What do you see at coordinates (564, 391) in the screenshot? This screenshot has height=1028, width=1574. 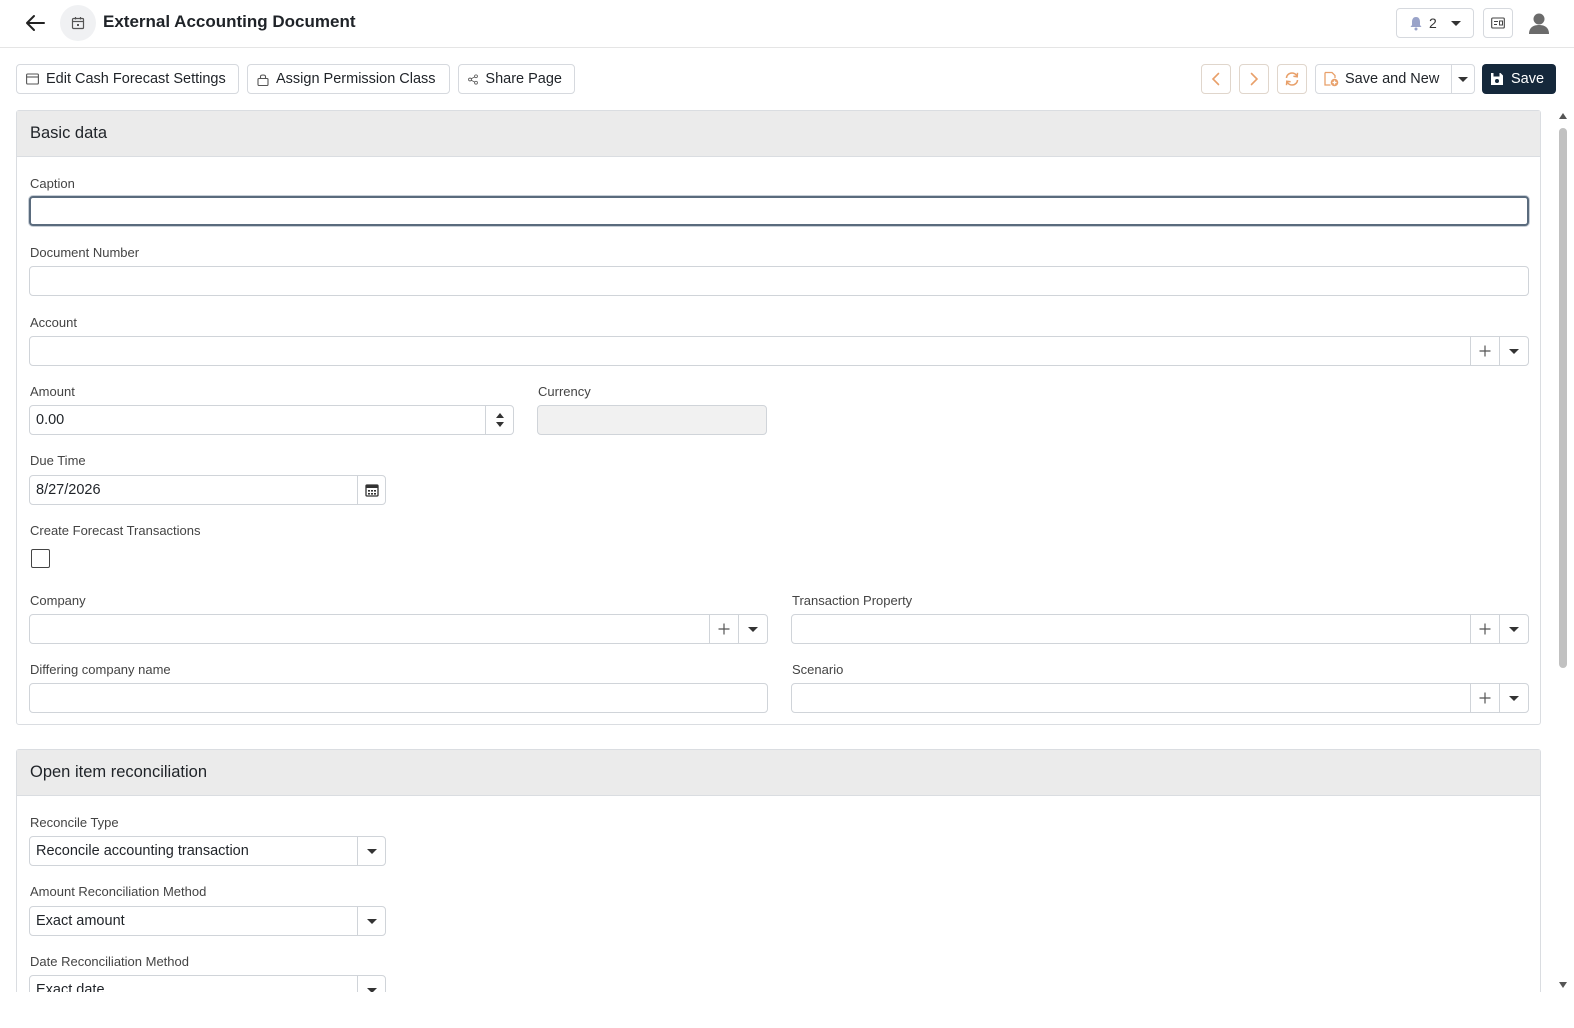 I see `currency-label: Currency` at bounding box center [564, 391].